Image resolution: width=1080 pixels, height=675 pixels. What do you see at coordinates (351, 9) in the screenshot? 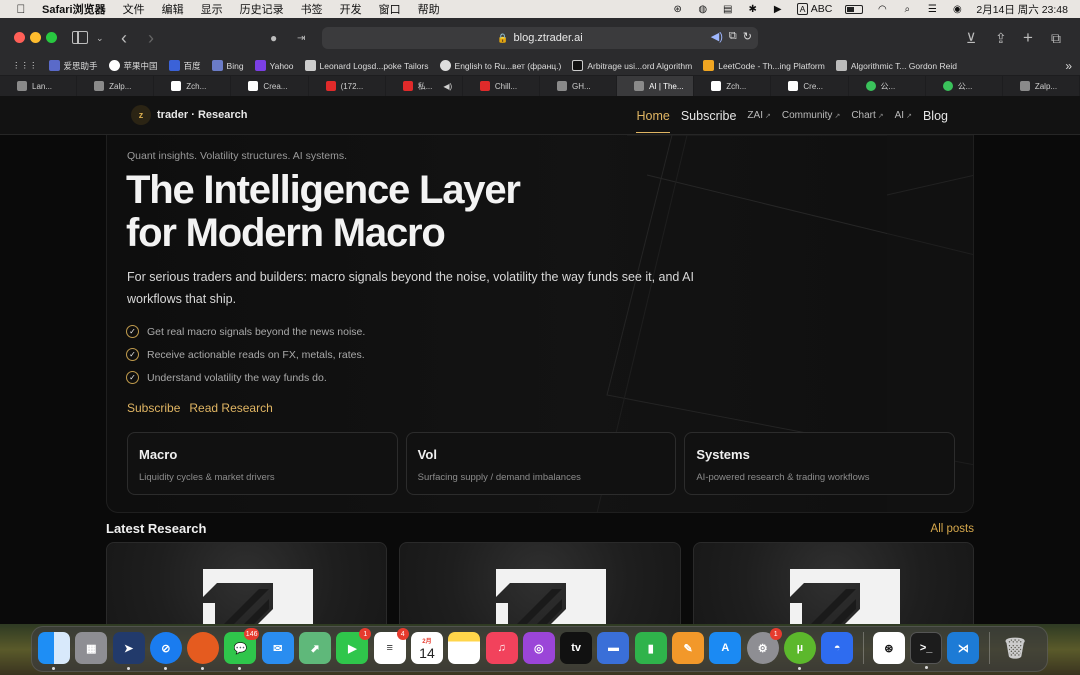
I see `menu-develop: 开发` at bounding box center [351, 9].